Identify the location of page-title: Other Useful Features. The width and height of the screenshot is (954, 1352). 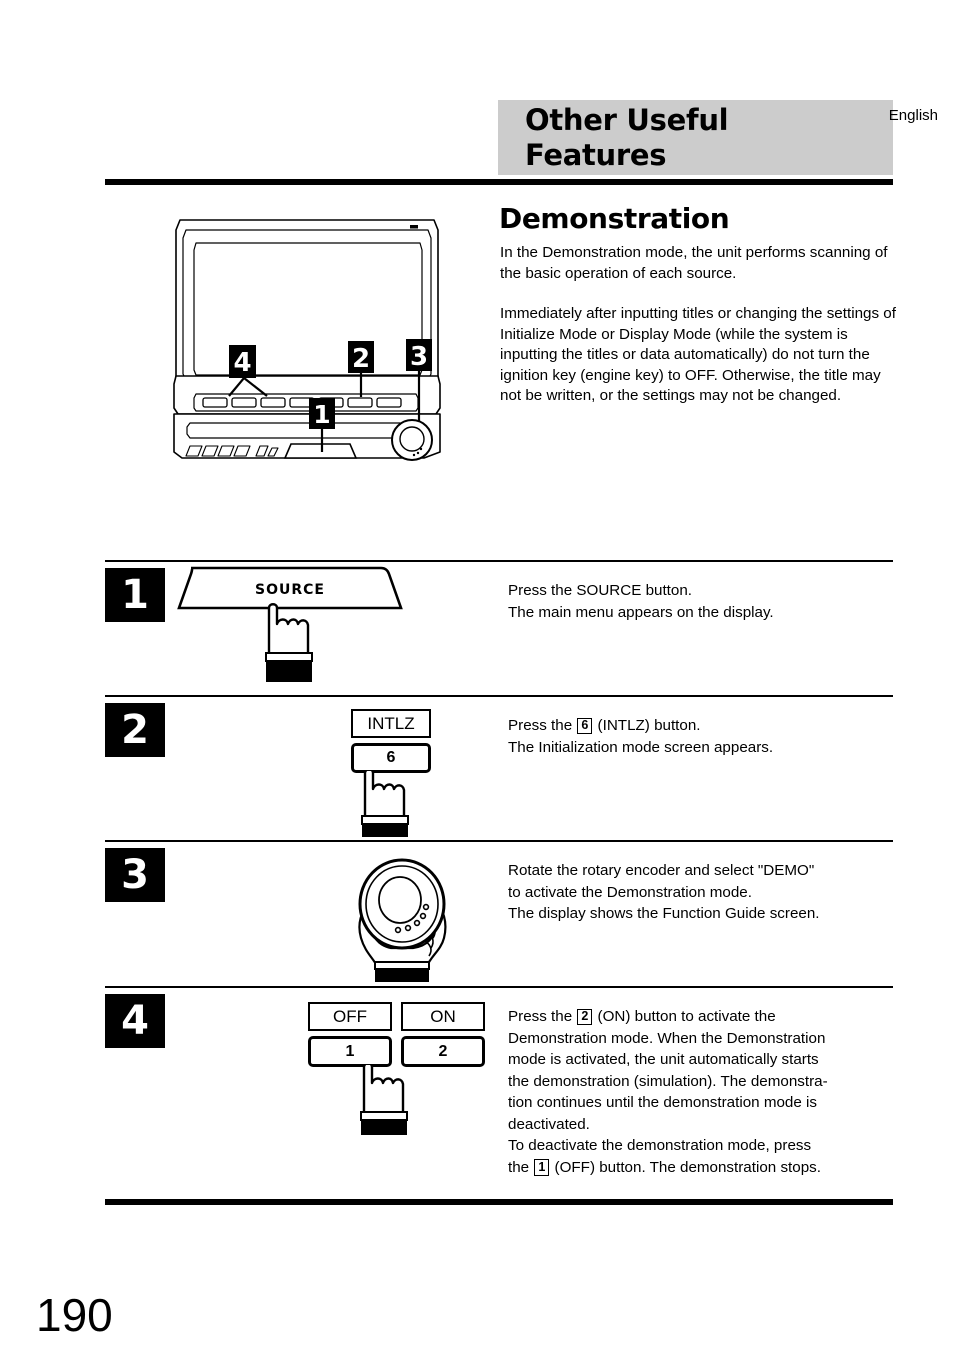
(675, 138).